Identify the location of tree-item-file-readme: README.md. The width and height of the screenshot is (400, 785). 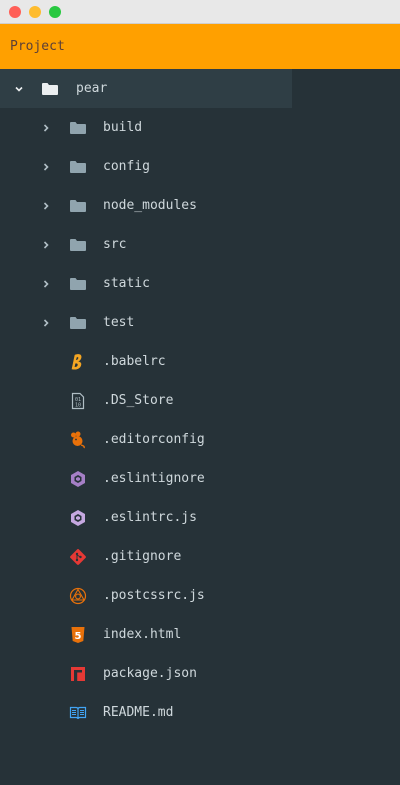
(200, 712).